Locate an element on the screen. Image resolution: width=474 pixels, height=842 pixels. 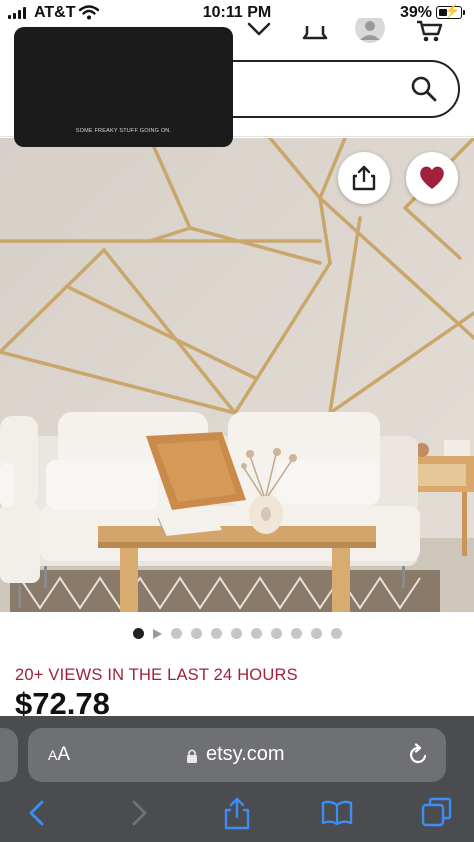
favorite-button is located at coordinates (432, 178).